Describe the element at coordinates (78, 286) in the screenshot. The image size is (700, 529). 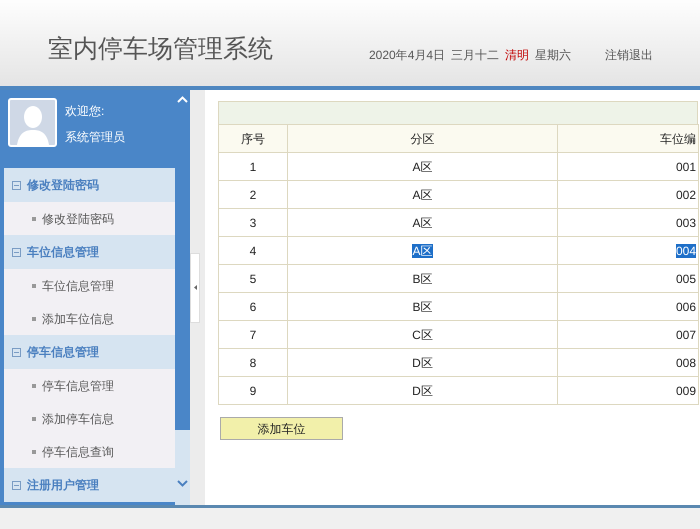
I see `item-label: 车位信息管理` at that location.